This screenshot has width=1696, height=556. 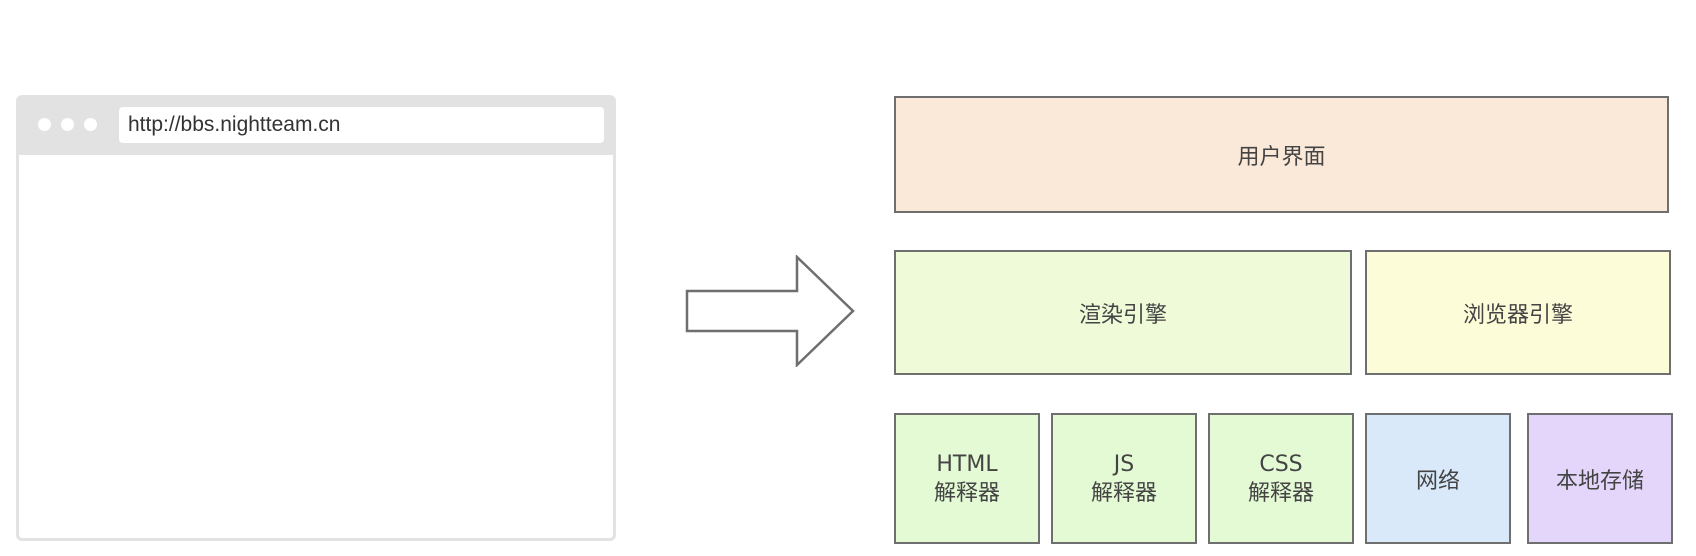 I want to click on address-bar: http://bbs.nightteam.cn, so click(x=361, y=125).